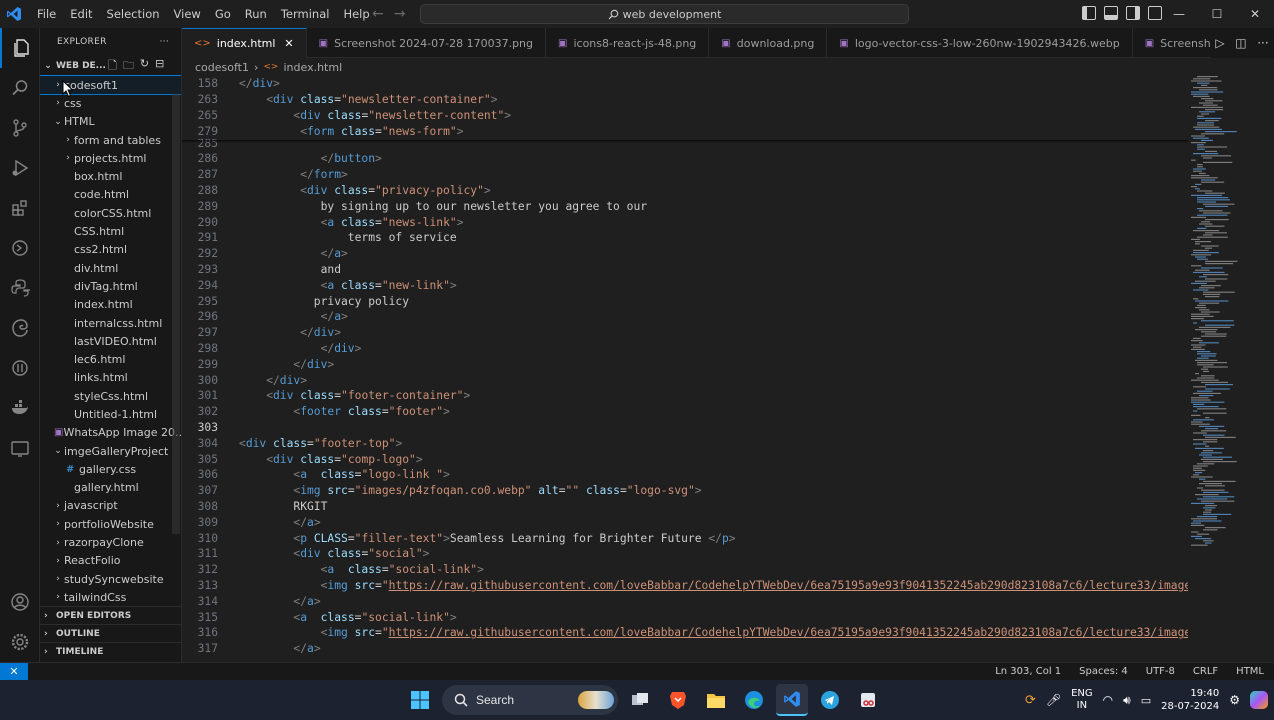 The image size is (1274, 720). What do you see at coordinates (110, 451) in the screenshot?
I see `tree-folder: ⌄ imgeGalleryProject` at bounding box center [110, 451].